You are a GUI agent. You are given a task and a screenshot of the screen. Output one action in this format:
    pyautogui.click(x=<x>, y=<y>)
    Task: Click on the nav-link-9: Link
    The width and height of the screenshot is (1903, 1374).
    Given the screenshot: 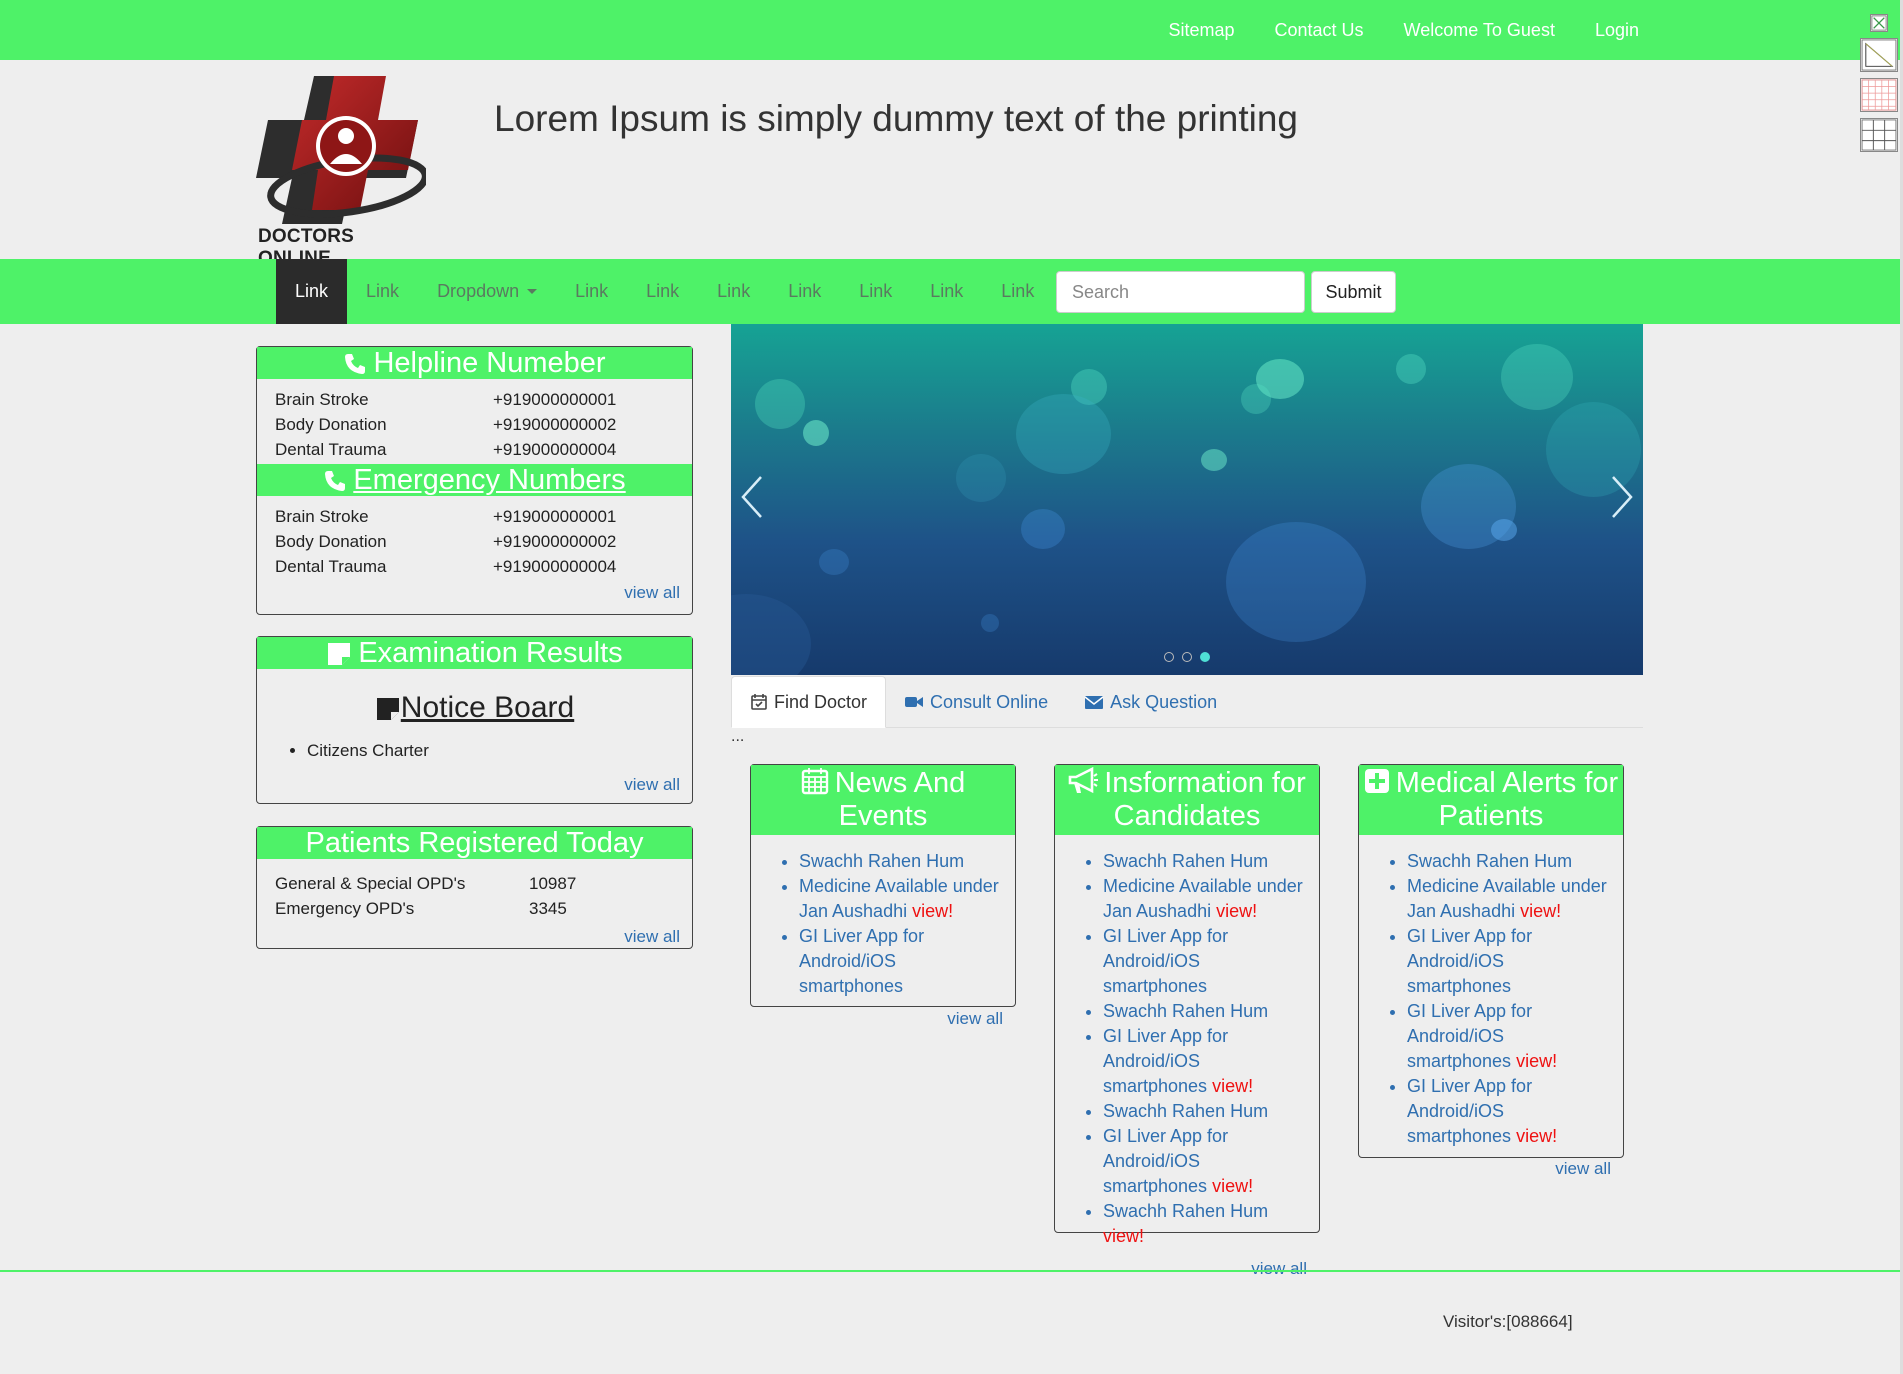 What is the action you would take?
    pyautogui.click(x=1017, y=291)
    